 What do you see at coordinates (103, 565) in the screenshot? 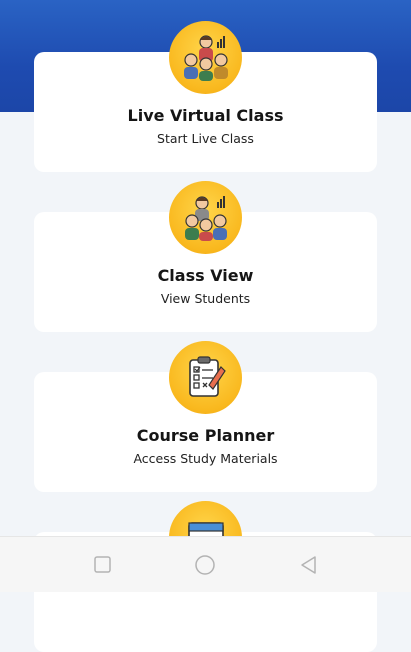
I see `square-icon` at bounding box center [103, 565].